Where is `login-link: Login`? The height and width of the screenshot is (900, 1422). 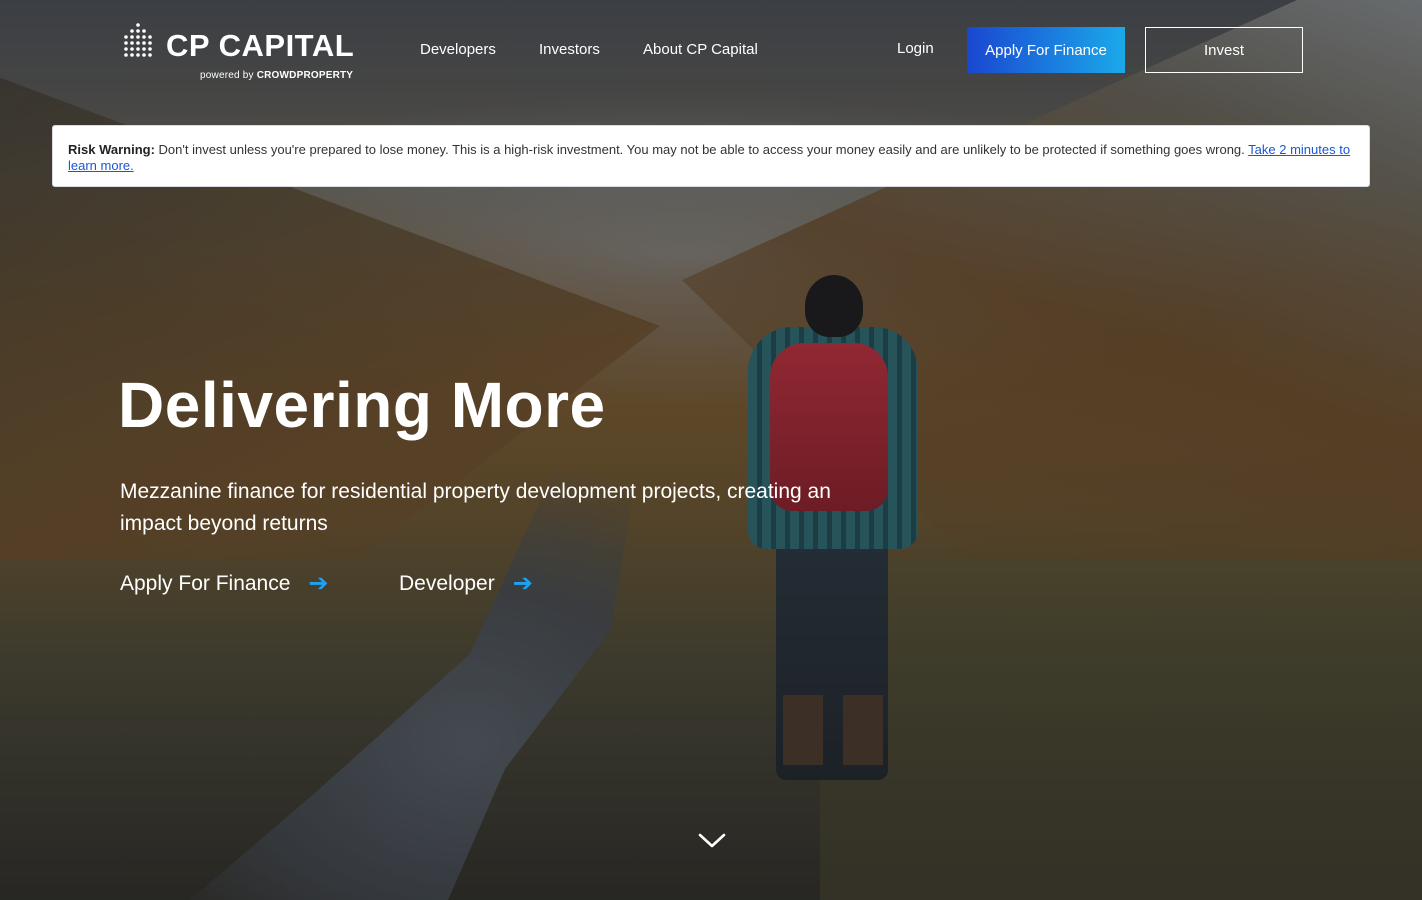
login-link: Login is located at coordinates (915, 48).